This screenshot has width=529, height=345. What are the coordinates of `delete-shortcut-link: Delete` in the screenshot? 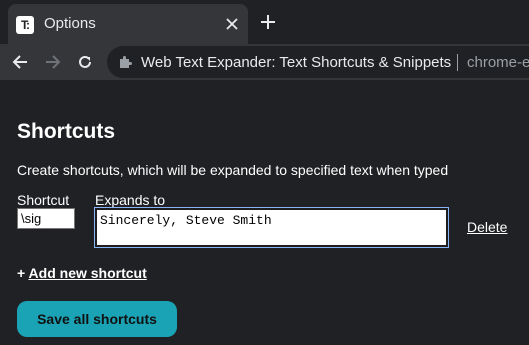 It's located at (487, 227).